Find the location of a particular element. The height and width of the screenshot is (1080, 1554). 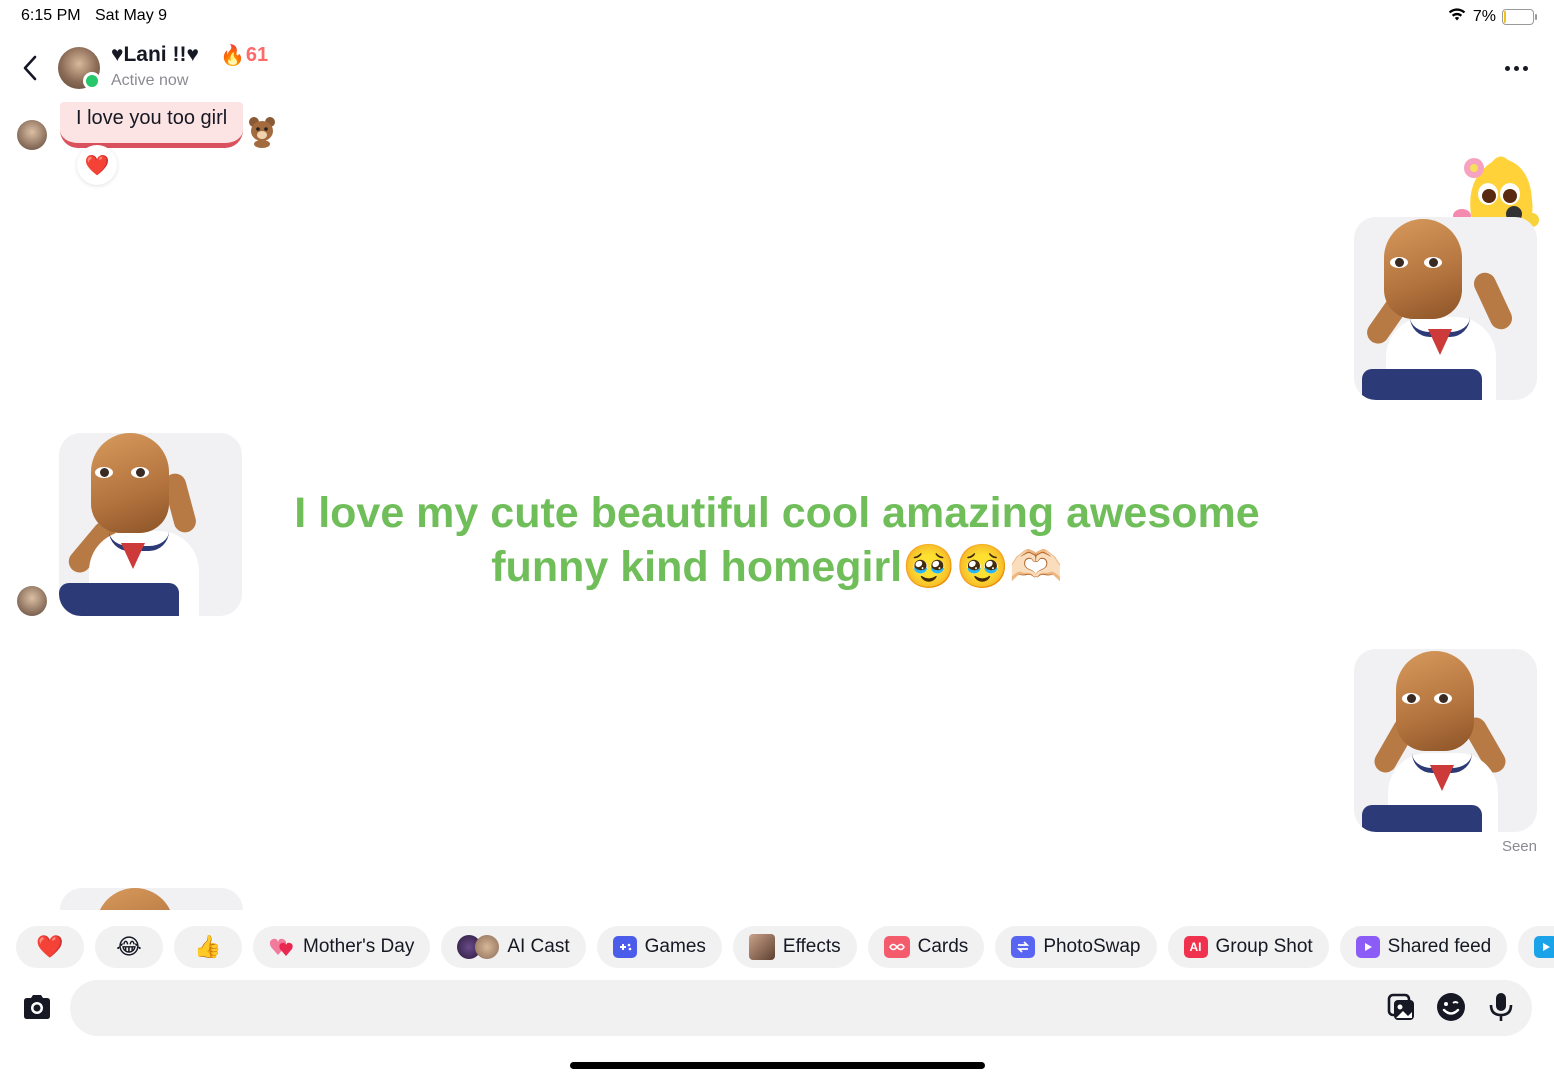

more-quick-action-button is located at coordinates (1536, 947).